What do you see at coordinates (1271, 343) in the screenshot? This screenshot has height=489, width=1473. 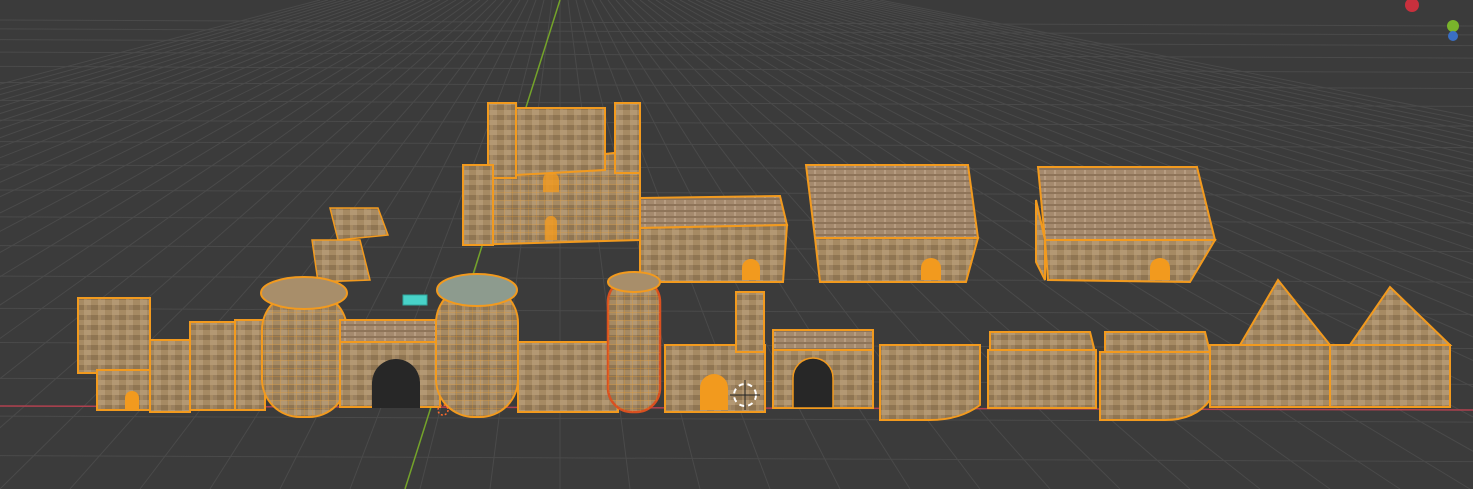 I see `corner-wall` at bounding box center [1271, 343].